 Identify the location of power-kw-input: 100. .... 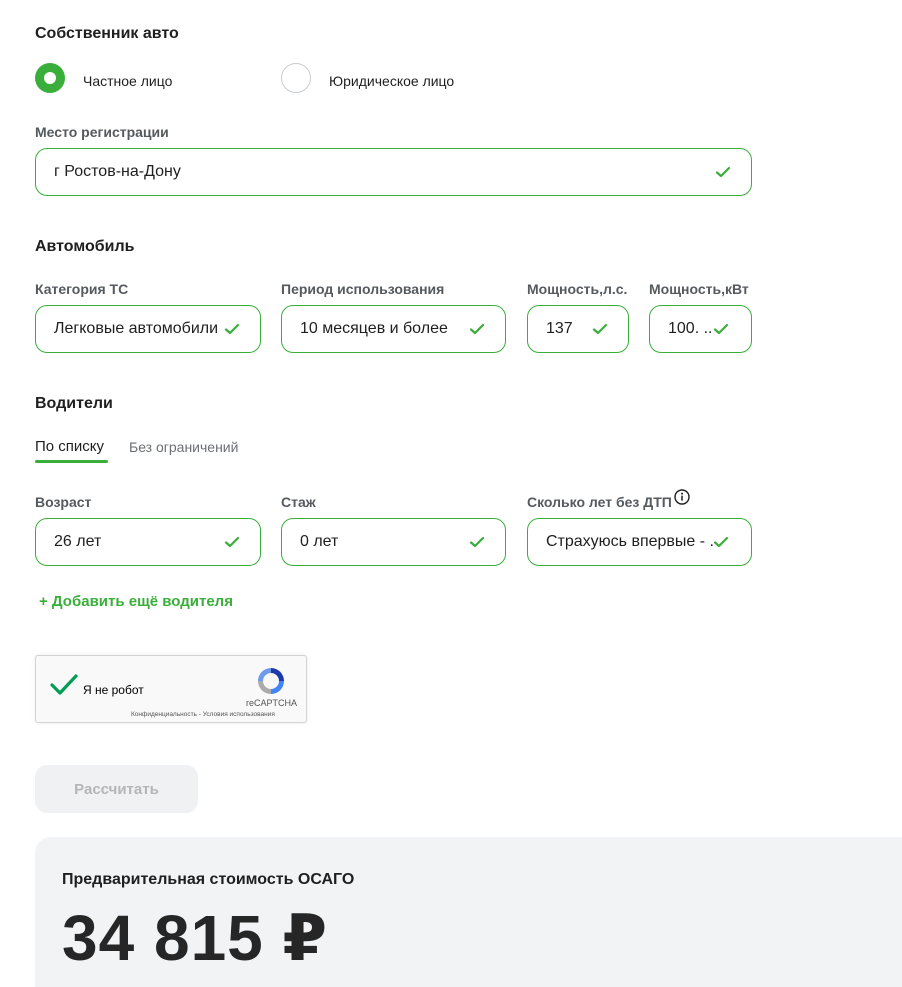
(700, 329).